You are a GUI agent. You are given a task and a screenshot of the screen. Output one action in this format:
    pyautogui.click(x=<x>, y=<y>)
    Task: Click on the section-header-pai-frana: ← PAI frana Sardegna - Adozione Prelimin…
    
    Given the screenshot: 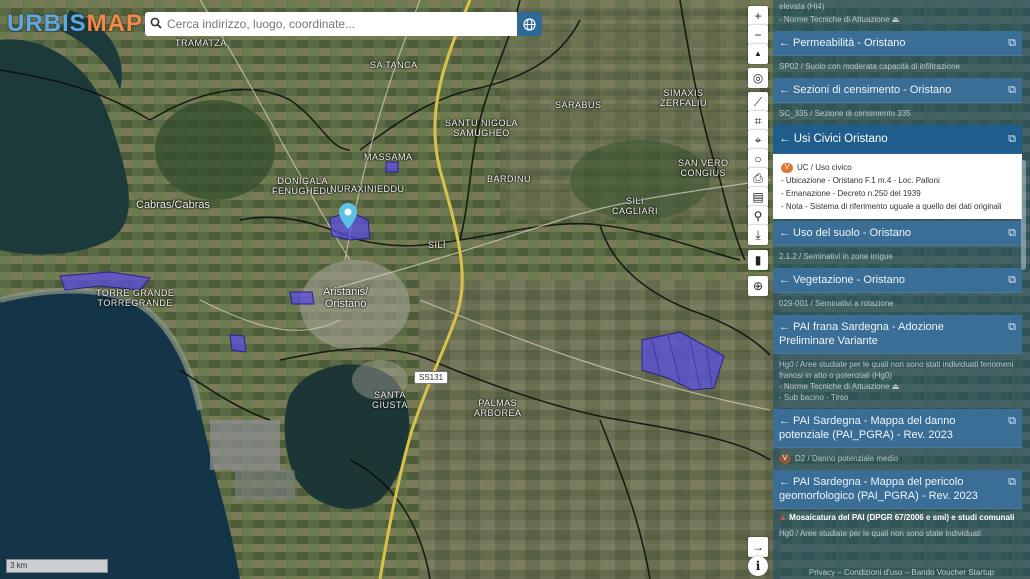 What is the action you would take?
    pyautogui.click(x=897, y=334)
    